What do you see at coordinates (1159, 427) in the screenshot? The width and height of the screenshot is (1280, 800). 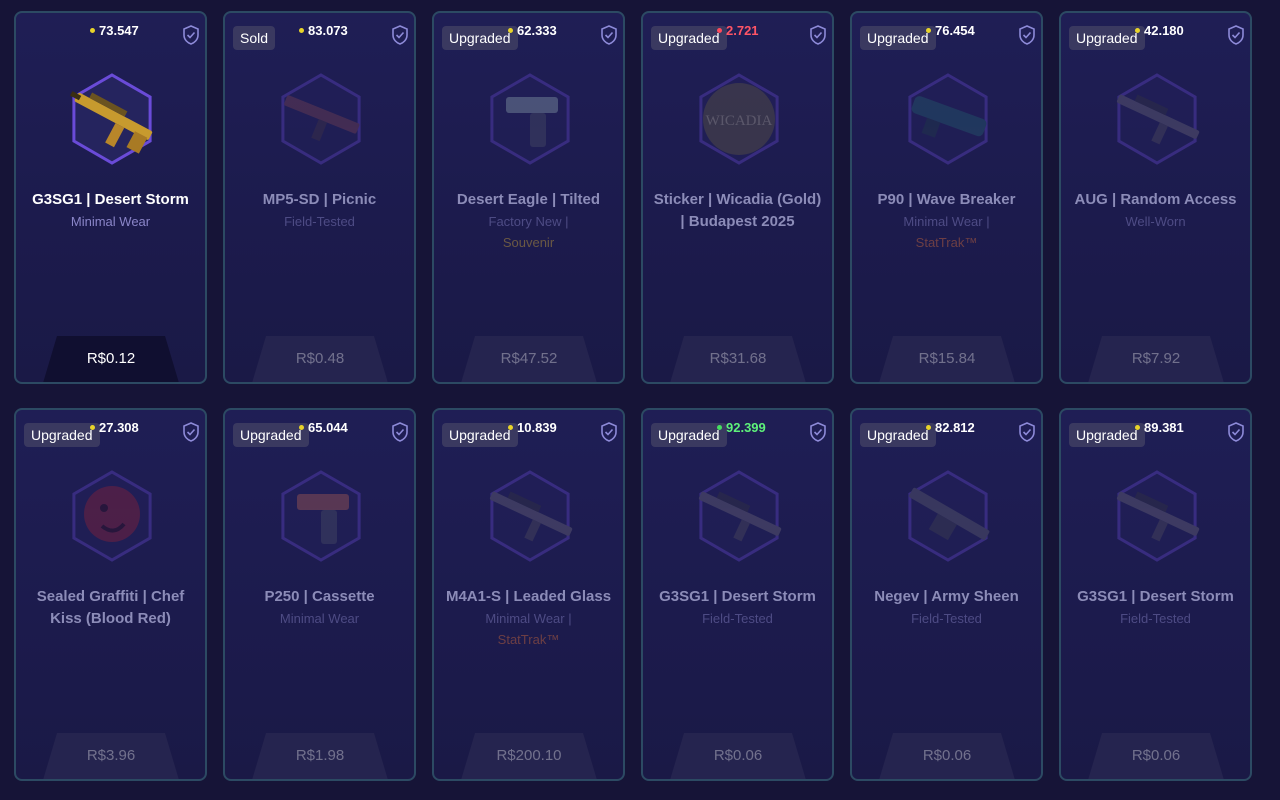 I see `float-value: 89.381` at bounding box center [1159, 427].